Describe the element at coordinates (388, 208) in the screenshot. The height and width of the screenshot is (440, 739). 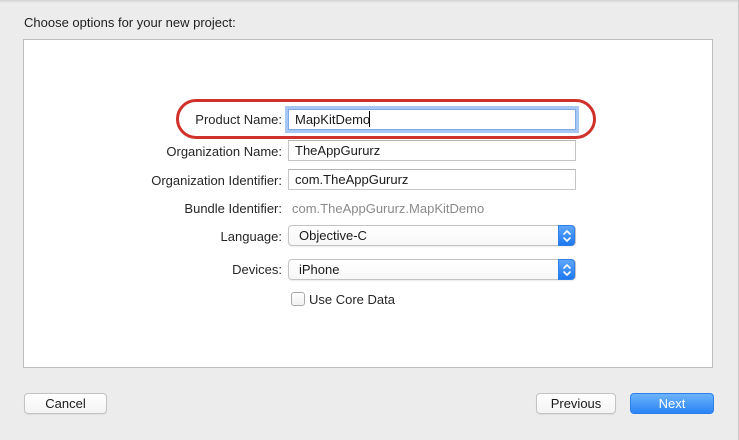
I see `bundle-identifier-value: com.TheAppGururz.MapKitDemo` at that location.